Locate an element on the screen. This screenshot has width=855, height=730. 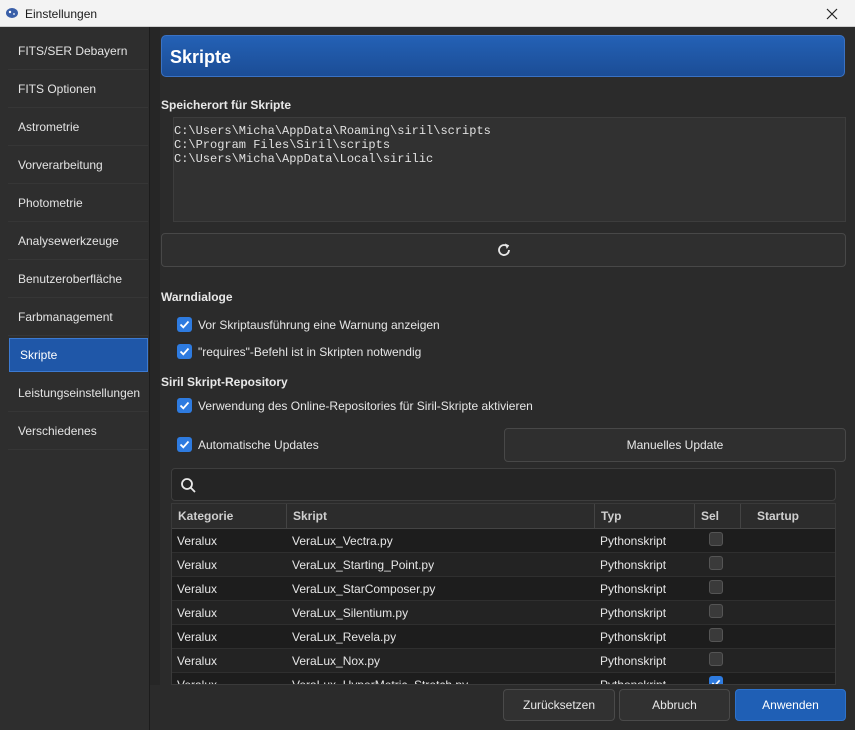
sidebar-item-verschiedenes: Verschiedenes is located at coordinates (78, 431).